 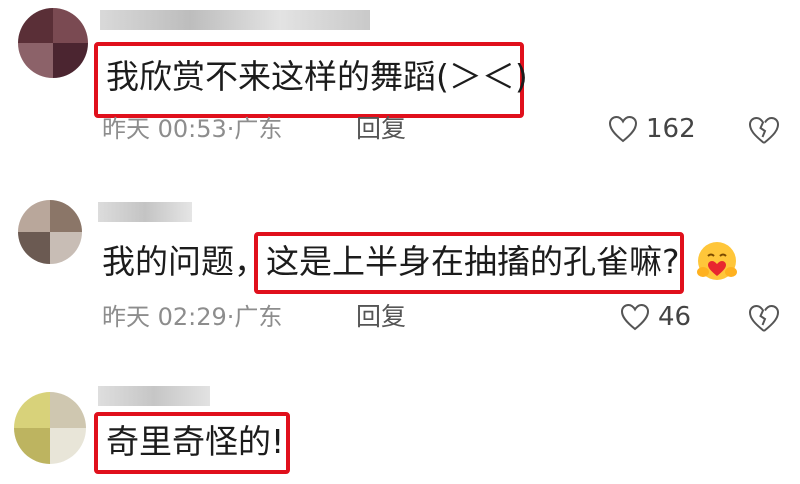 What do you see at coordinates (675, 317) in the screenshot?
I see `like-count: 46` at bounding box center [675, 317].